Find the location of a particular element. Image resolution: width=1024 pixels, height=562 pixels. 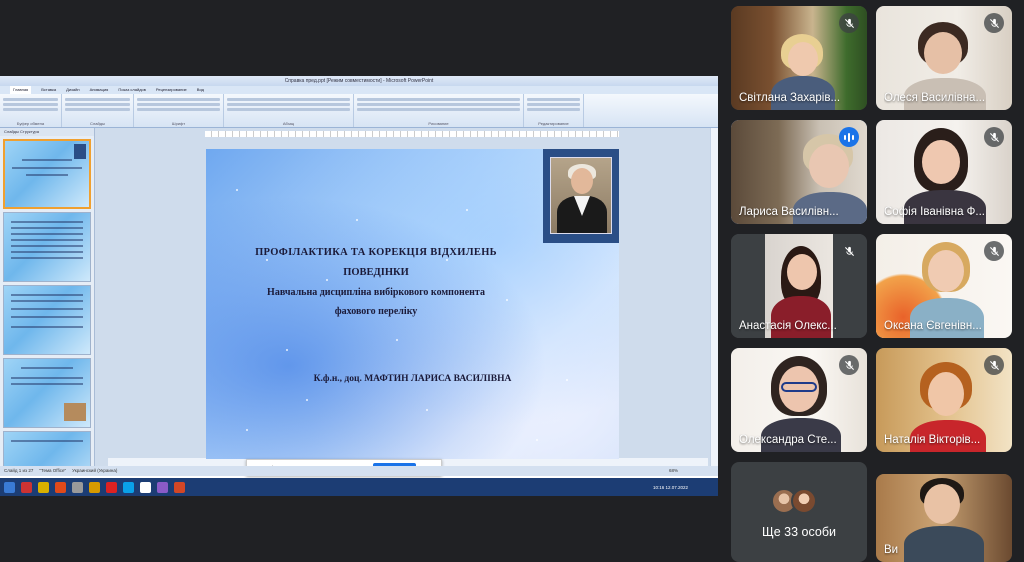

status-slide-count: Слайд 1 из 27 is located at coordinates (19, 470).